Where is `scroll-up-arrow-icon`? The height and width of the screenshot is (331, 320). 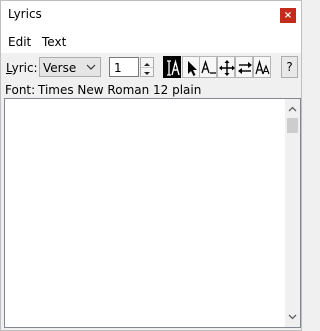
scroll-up-arrow-icon is located at coordinates (292, 109).